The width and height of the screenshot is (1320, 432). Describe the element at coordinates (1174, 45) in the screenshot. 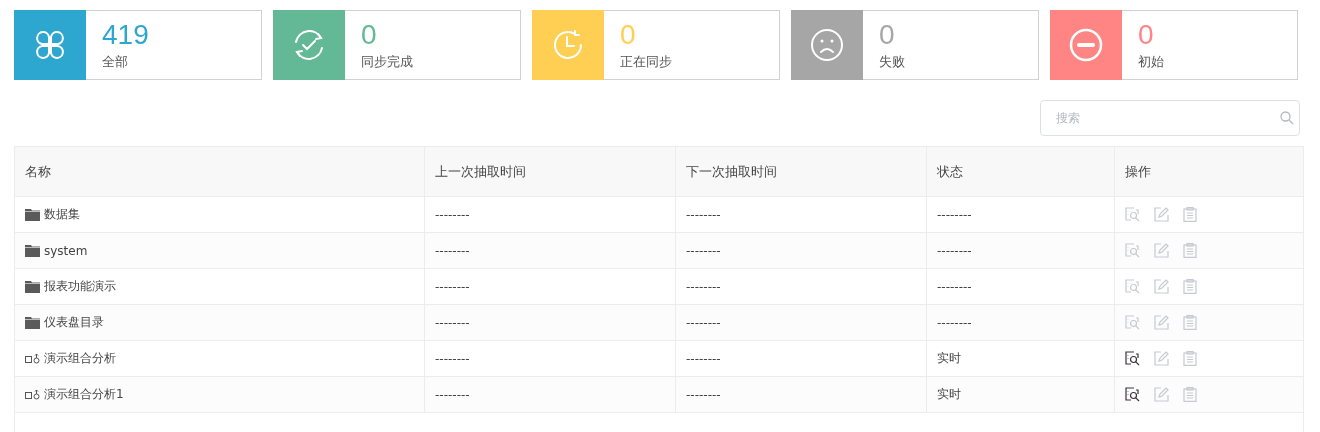

I see `stat-card: 0 初始` at that location.